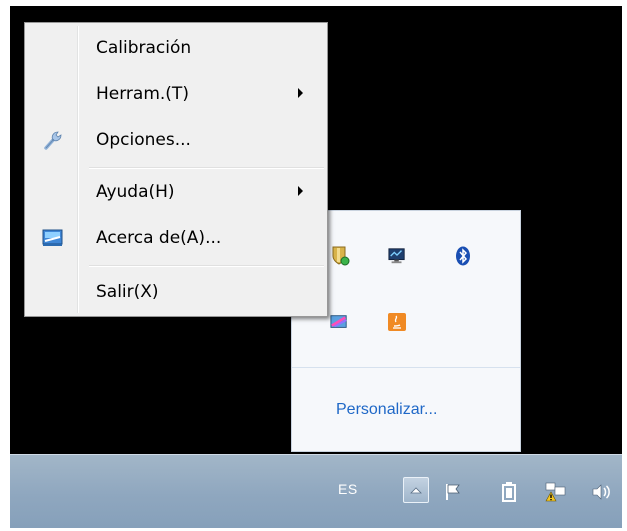 The width and height of the screenshot is (627, 531). What do you see at coordinates (135, 192) in the screenshot?
I see `menu-item-label: Ayuda(H)` at bounding box center [135, 192].